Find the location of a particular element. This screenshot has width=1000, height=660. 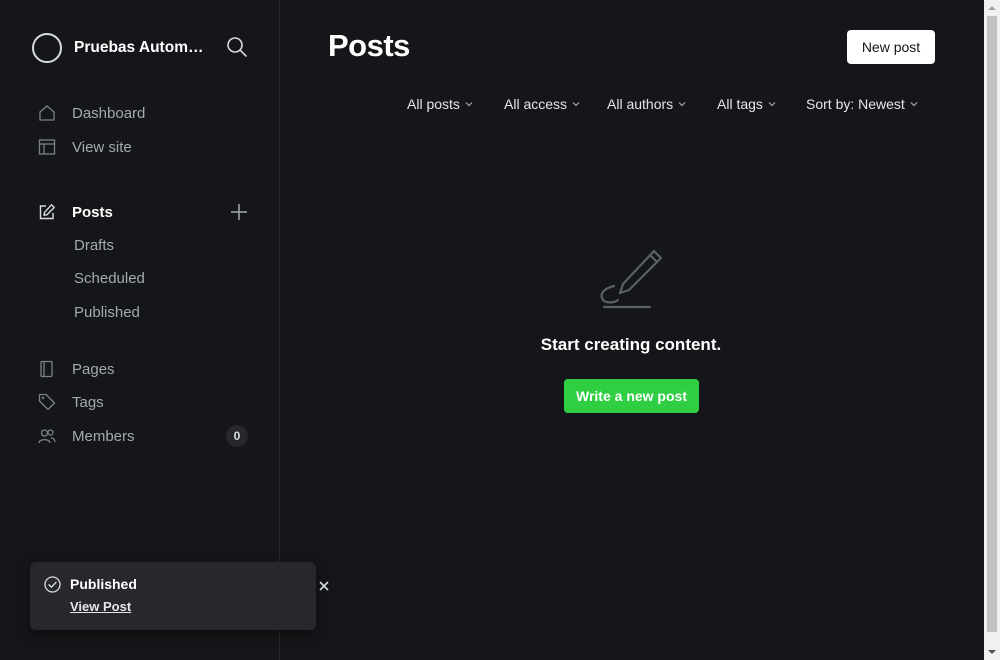

house-icon is located at coordinates (47, 113).